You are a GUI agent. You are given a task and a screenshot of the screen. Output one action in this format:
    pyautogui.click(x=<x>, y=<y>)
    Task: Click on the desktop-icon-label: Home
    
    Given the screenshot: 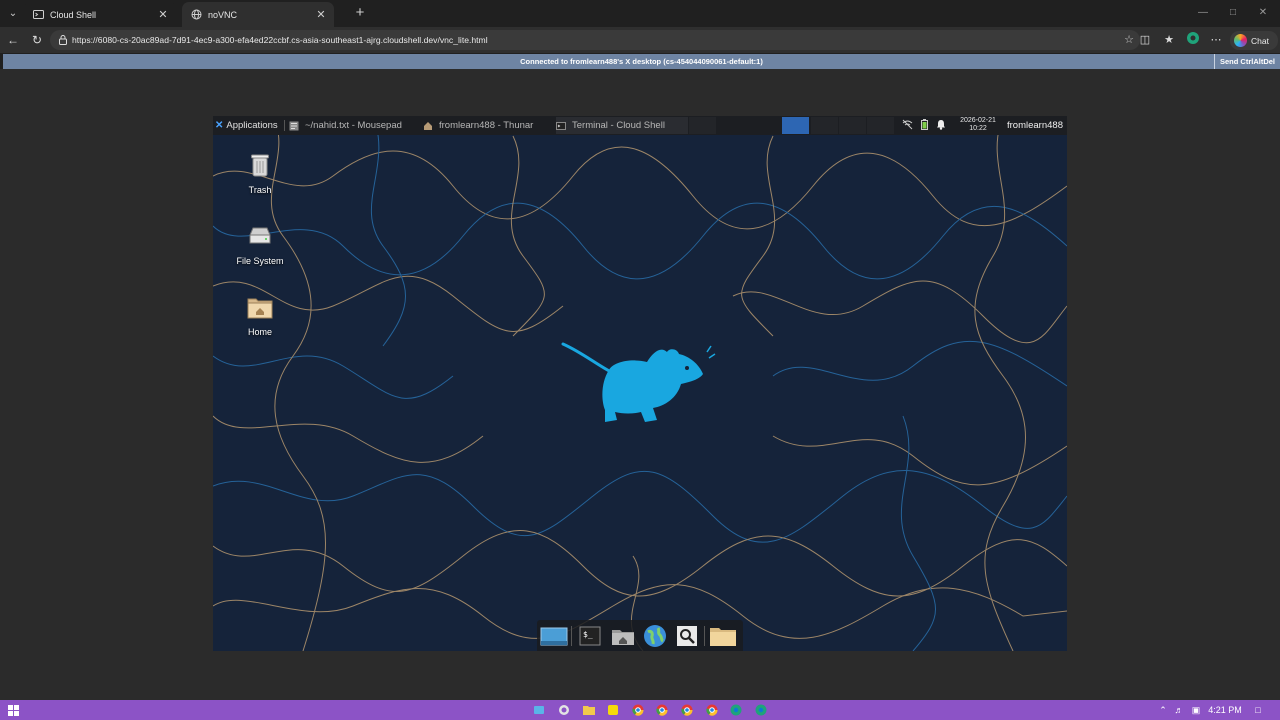 What is the action you would take?
    pyautogui.click(x=259, y=332)
    